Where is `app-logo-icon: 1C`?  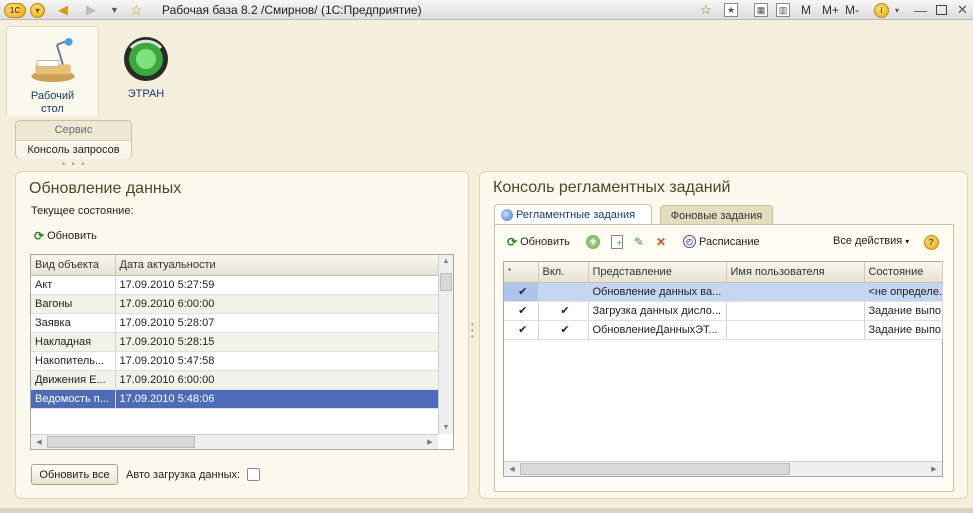 app-logo-icon: 1C is located at coordinates (15, 10).